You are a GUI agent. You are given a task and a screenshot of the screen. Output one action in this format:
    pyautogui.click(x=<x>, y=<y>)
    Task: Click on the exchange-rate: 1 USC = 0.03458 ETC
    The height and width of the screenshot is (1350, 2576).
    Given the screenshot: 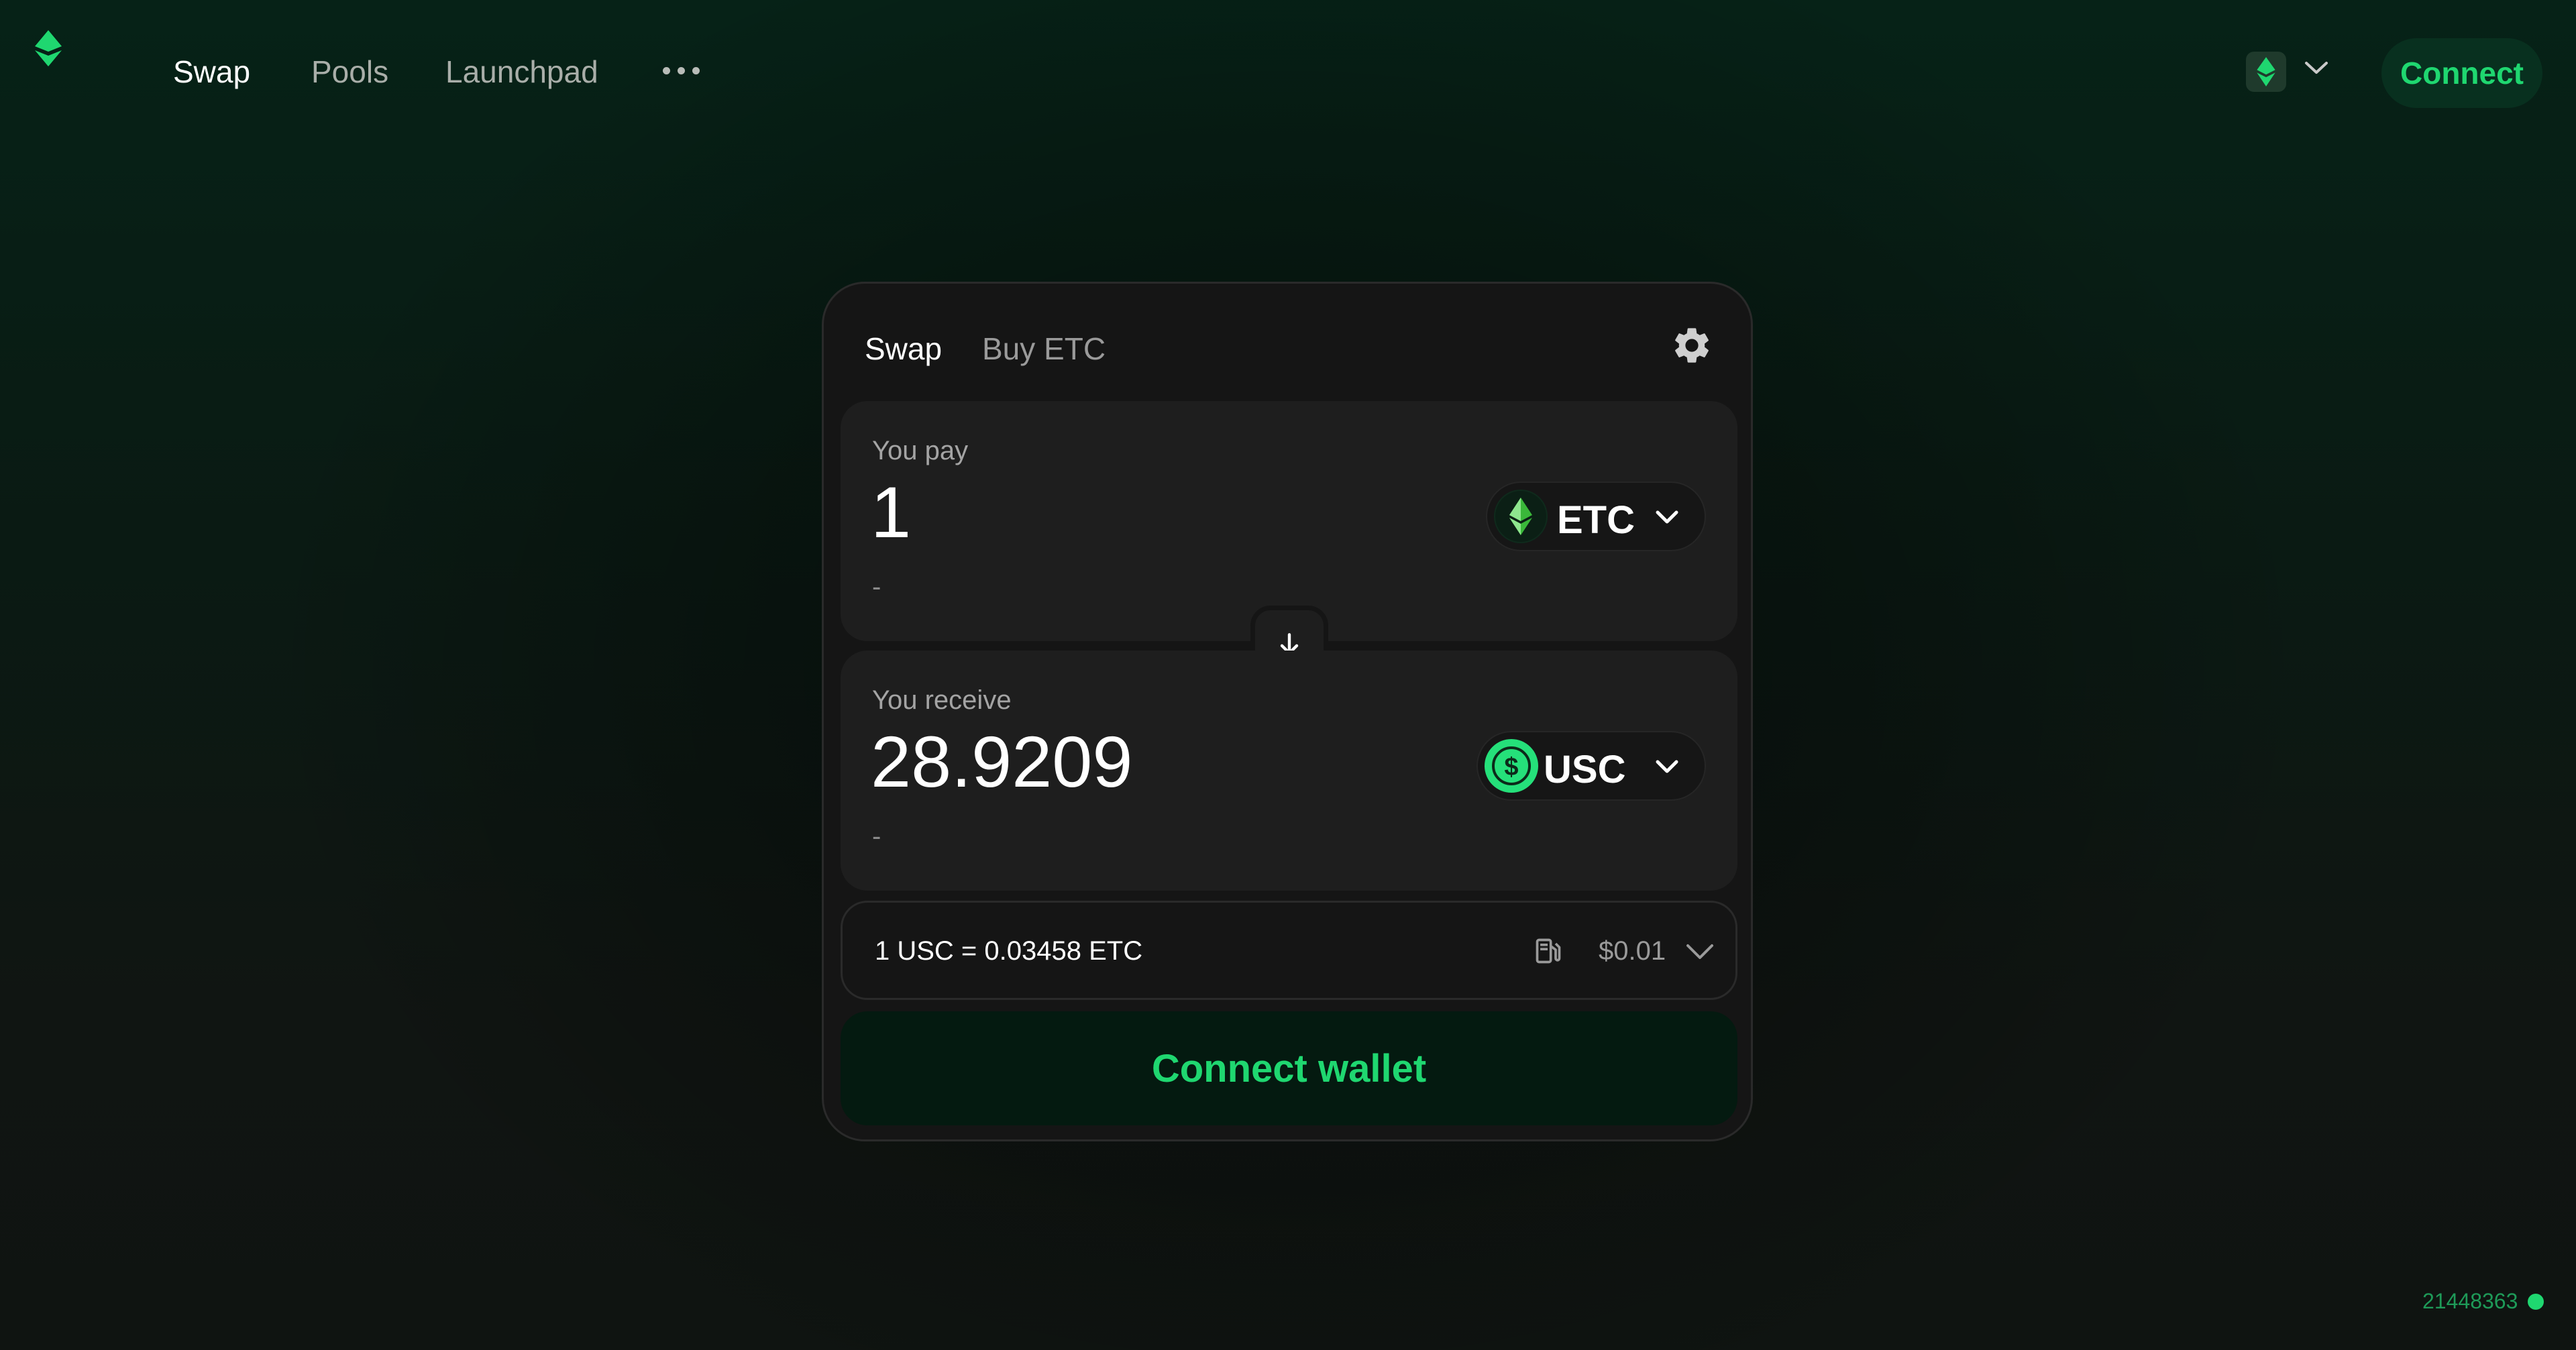 What is the action you would take?
    pyautogui.click(x=1009, y=951)
    